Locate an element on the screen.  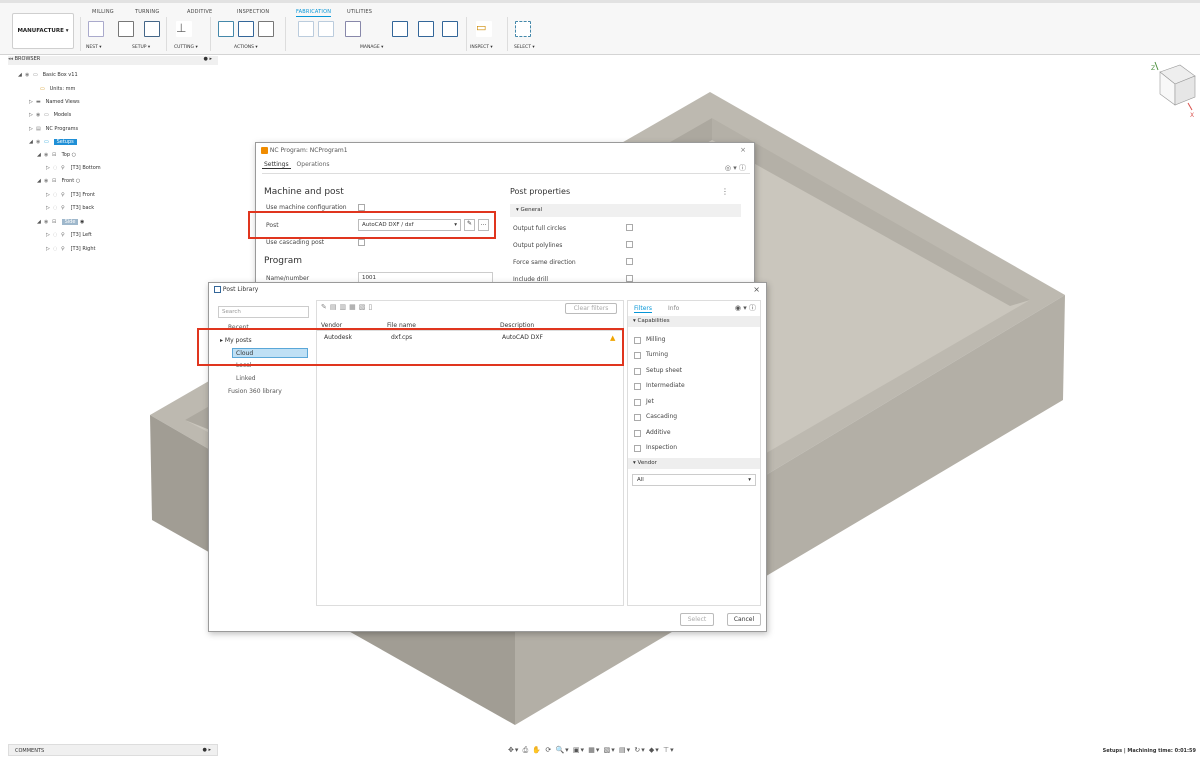
tree-item-named-views: ▷ ▬ Named Views is located at coordinates (54, 102).